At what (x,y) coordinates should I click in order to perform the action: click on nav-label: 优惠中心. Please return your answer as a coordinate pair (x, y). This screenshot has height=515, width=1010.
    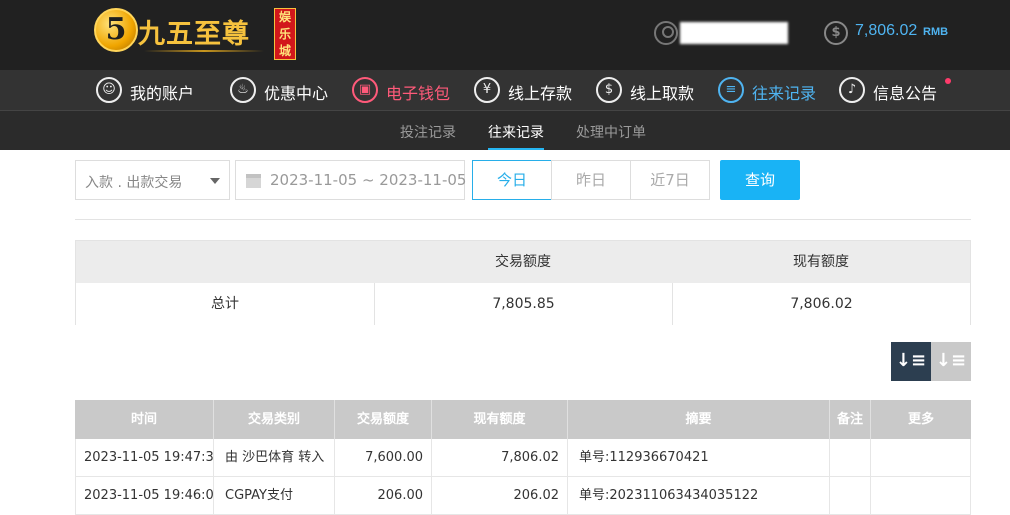
    Looking at the image, I should click on (296, 93).